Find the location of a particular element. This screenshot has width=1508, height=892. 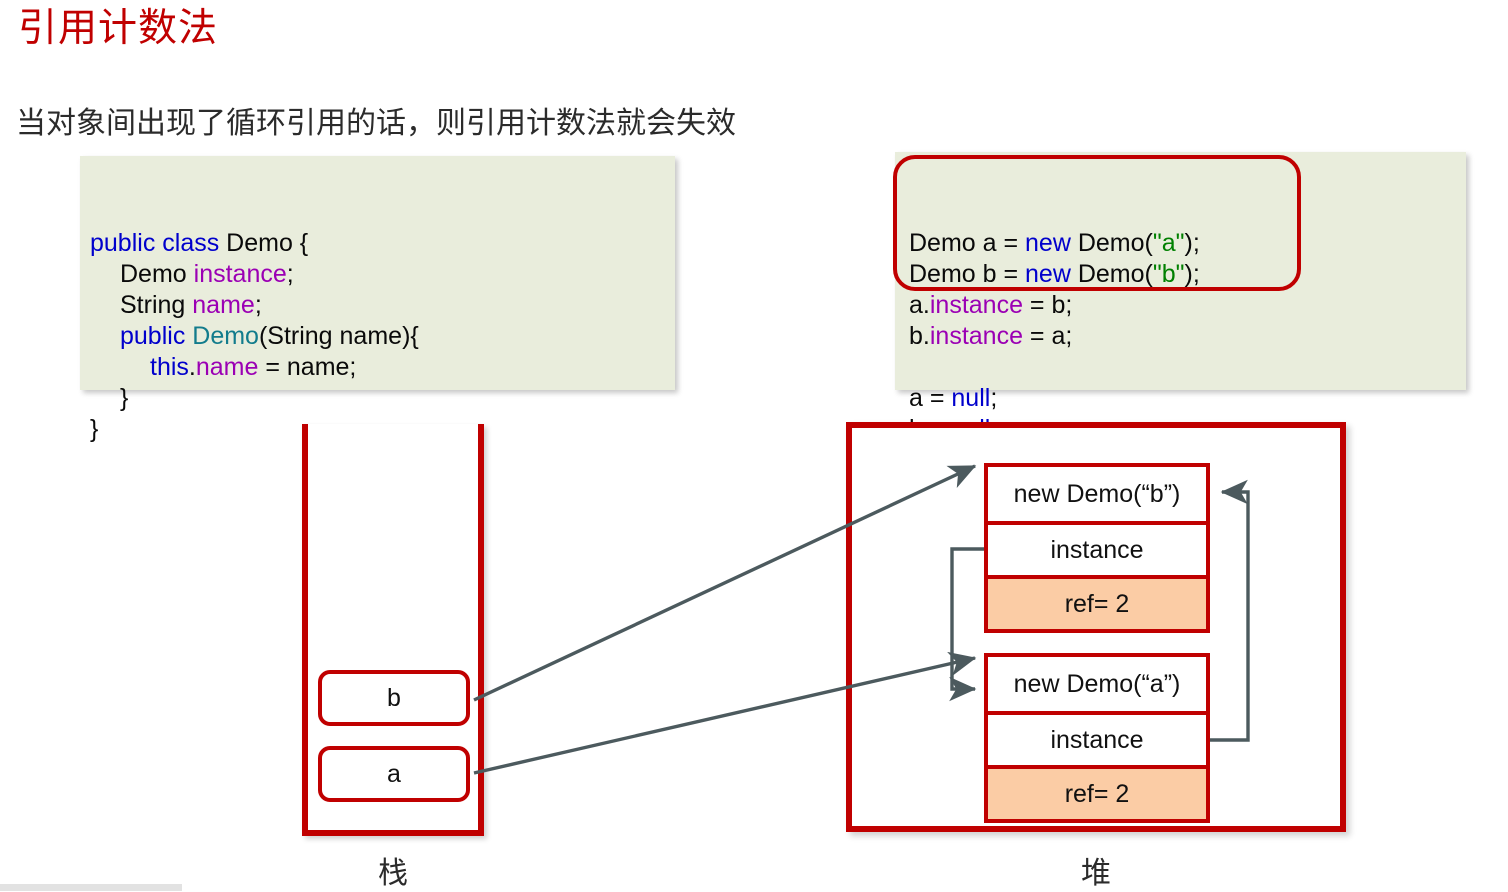

code-main-line-2: a.instance = b; is located at coordinates (1187, 305).